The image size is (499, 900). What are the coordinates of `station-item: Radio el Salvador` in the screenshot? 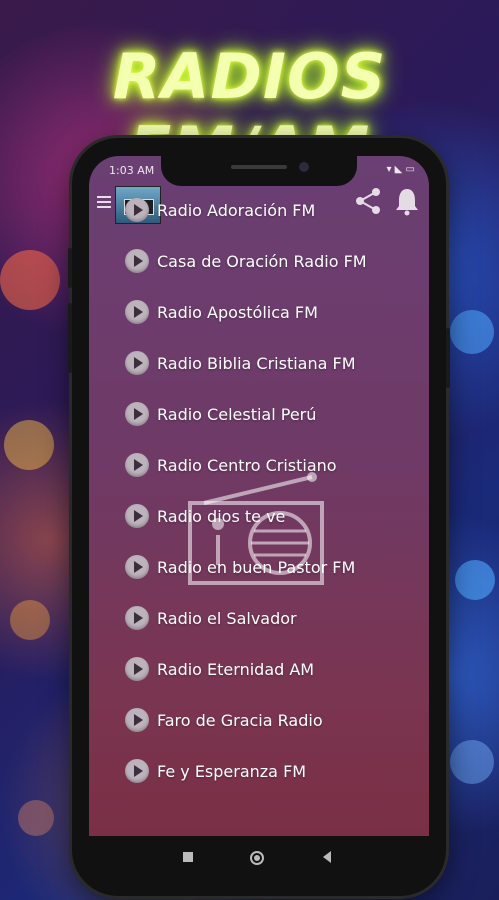 It's located at (211, 618).